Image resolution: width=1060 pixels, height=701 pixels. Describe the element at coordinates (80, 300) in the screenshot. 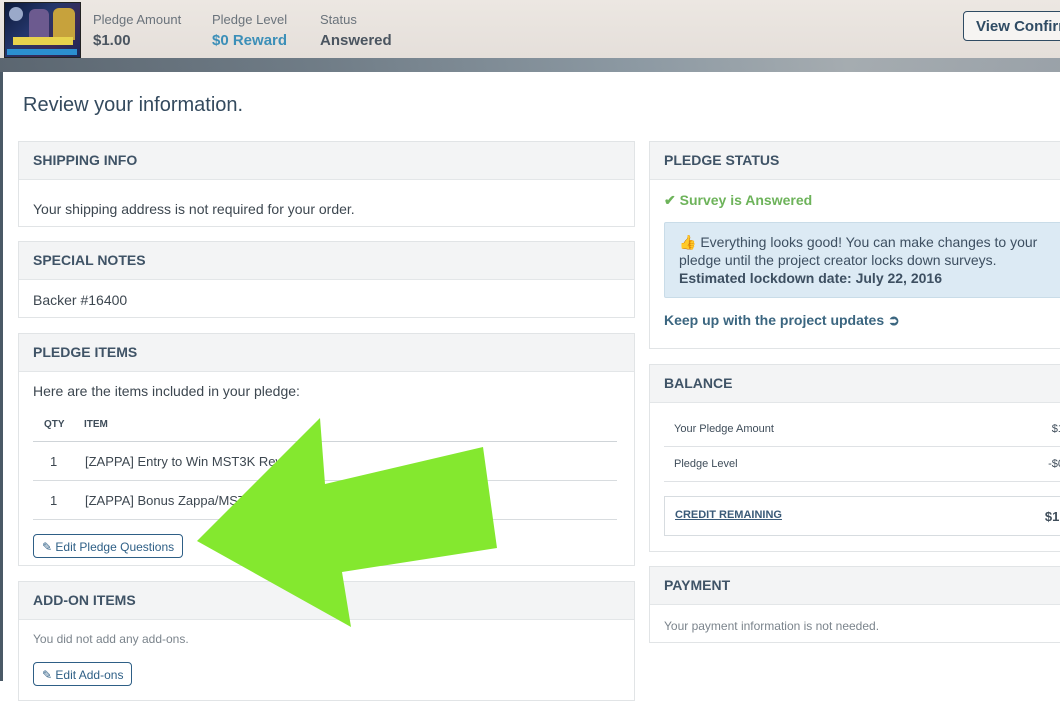

I see `special-notes-text: Backer #16400` at that location.